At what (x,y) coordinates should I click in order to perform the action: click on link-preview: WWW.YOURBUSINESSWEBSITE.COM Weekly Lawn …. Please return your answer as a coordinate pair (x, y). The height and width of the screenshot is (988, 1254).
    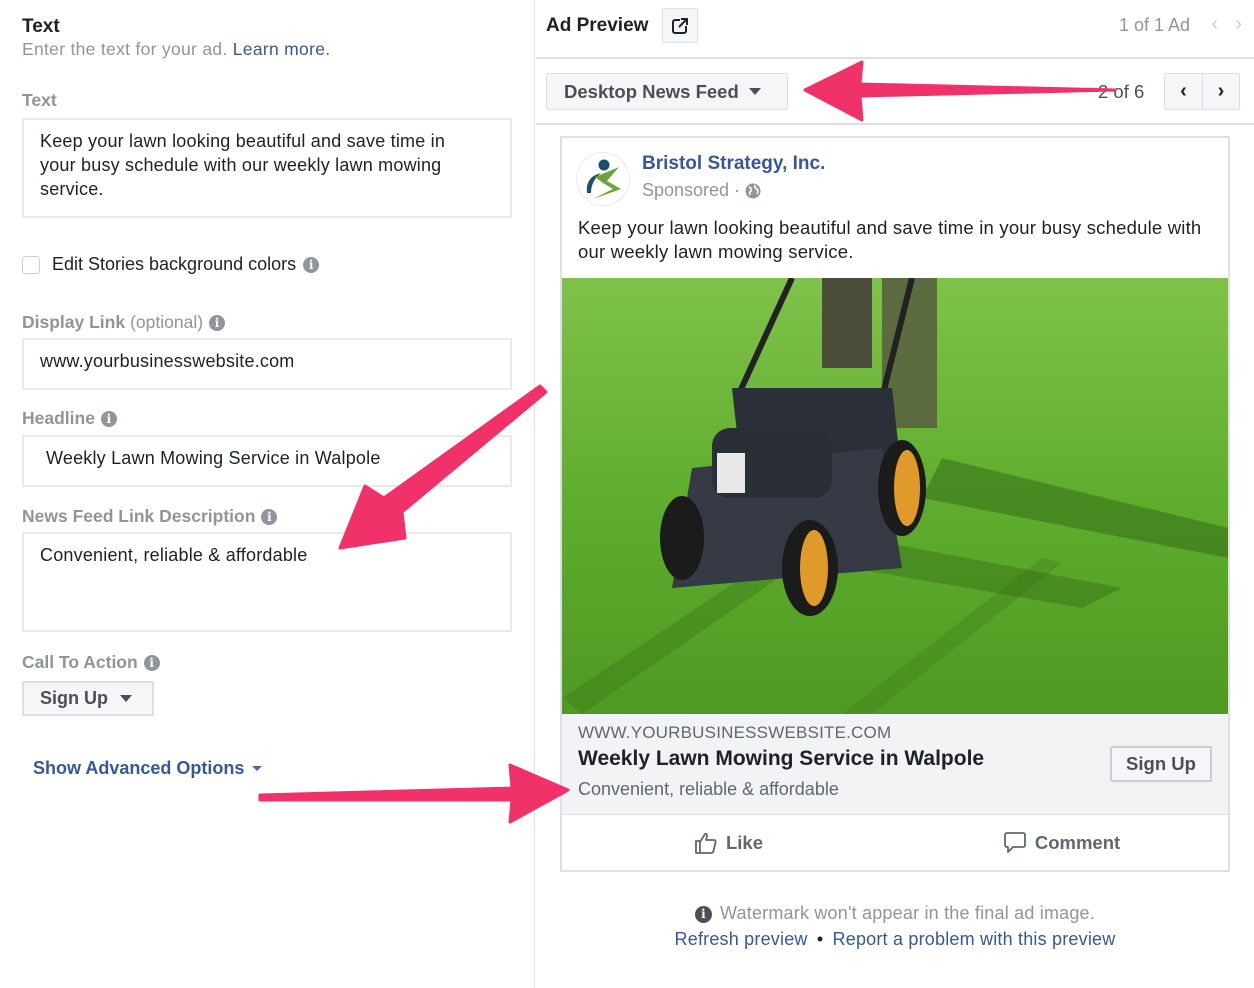
    Looking at the image, I should click on (895, 764).